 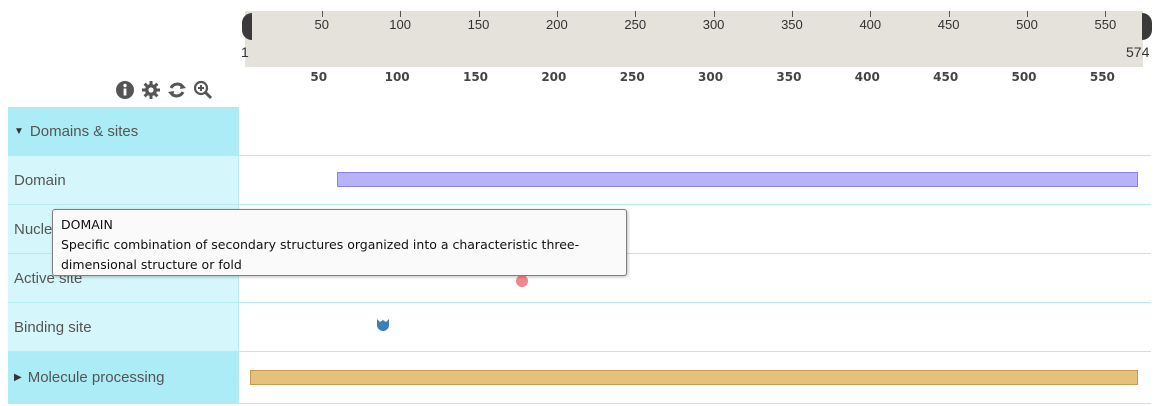 What do you see at coordinates (737, 179) in the screenshot?
I see `domain-feature-bar` at bounding box center [737, 179].